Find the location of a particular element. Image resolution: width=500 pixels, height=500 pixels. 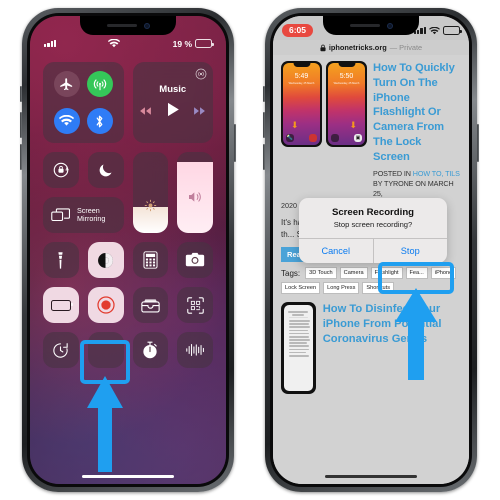

music-transport-controls is located at coordinates (173, 112).